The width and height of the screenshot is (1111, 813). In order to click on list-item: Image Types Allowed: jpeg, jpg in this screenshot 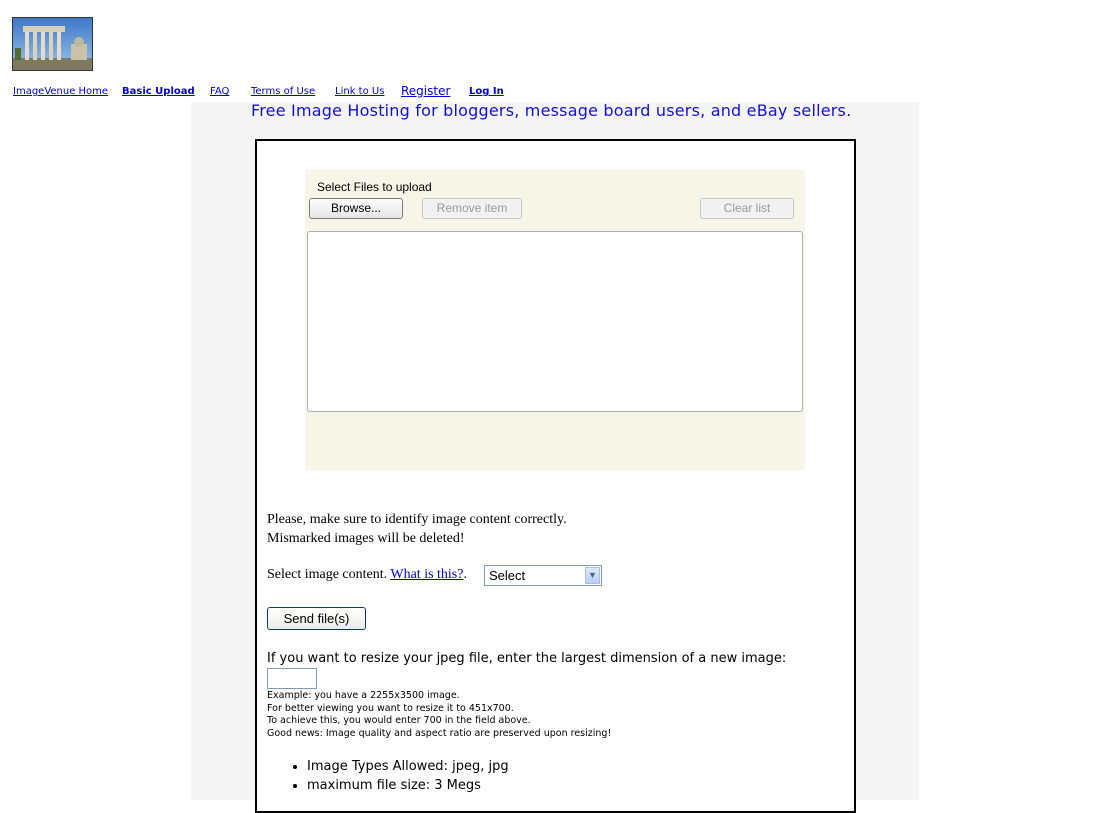, I will do `click(408, 766)`.